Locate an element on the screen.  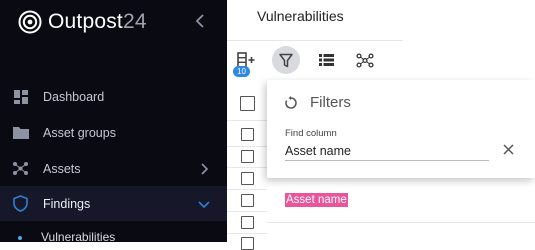
sidebar-item-label: Dashboard is located at coordinates (74, 96).